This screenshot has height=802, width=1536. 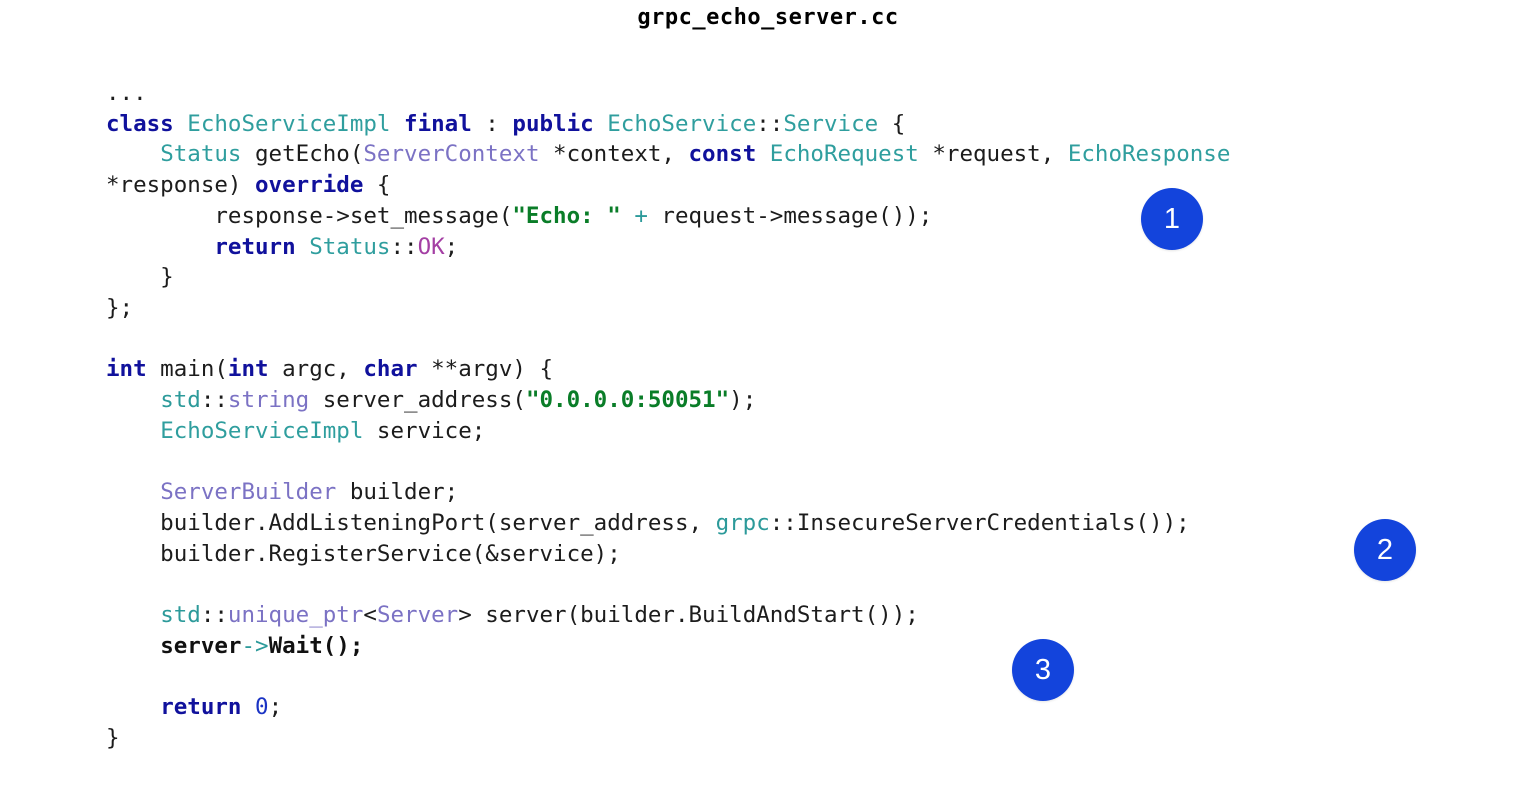 I want to click on callout-badge-1: 1, so click(x=1172, y=219).